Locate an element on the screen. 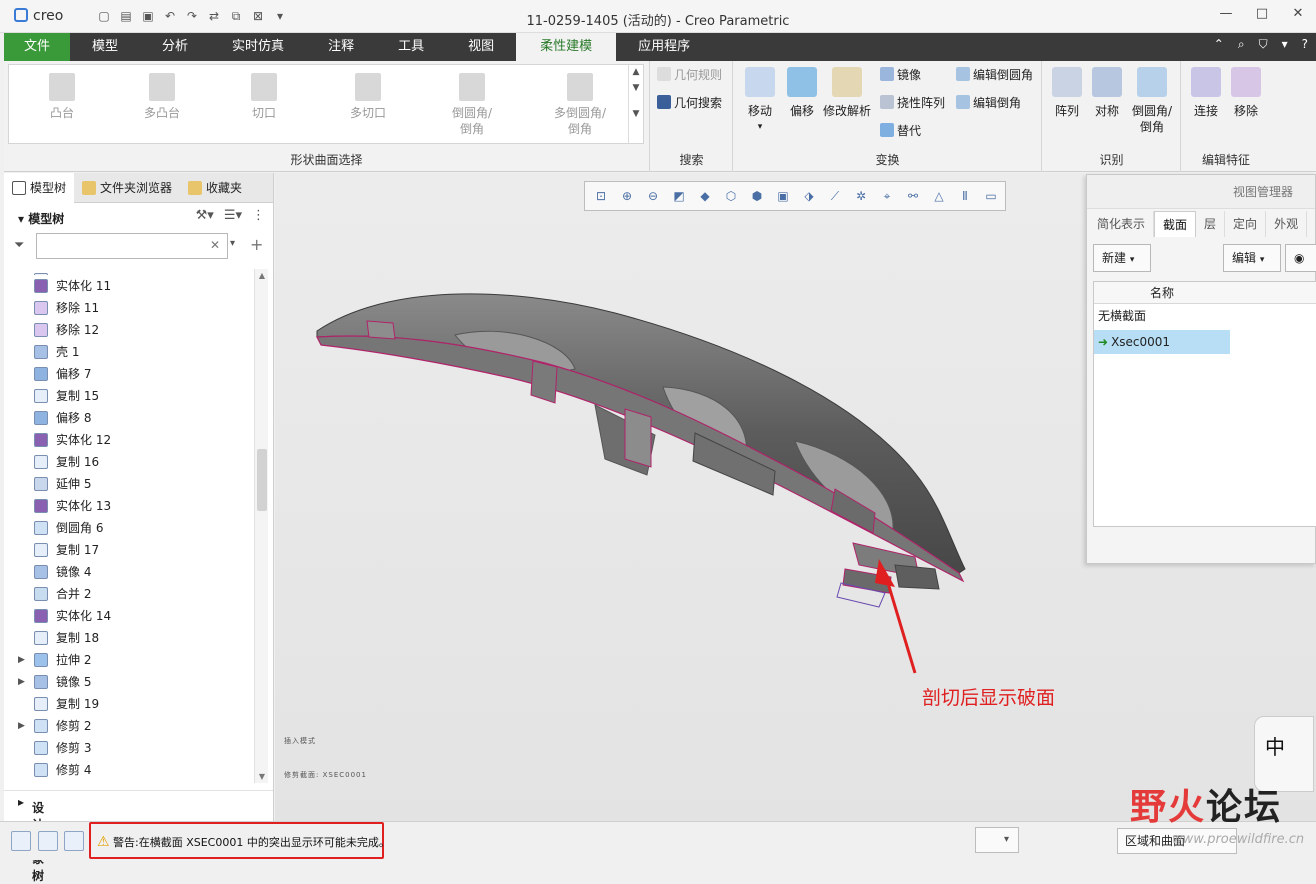 The image size is (1316, 884). boss-button: 凸台 is located at coordinates (62, 97).